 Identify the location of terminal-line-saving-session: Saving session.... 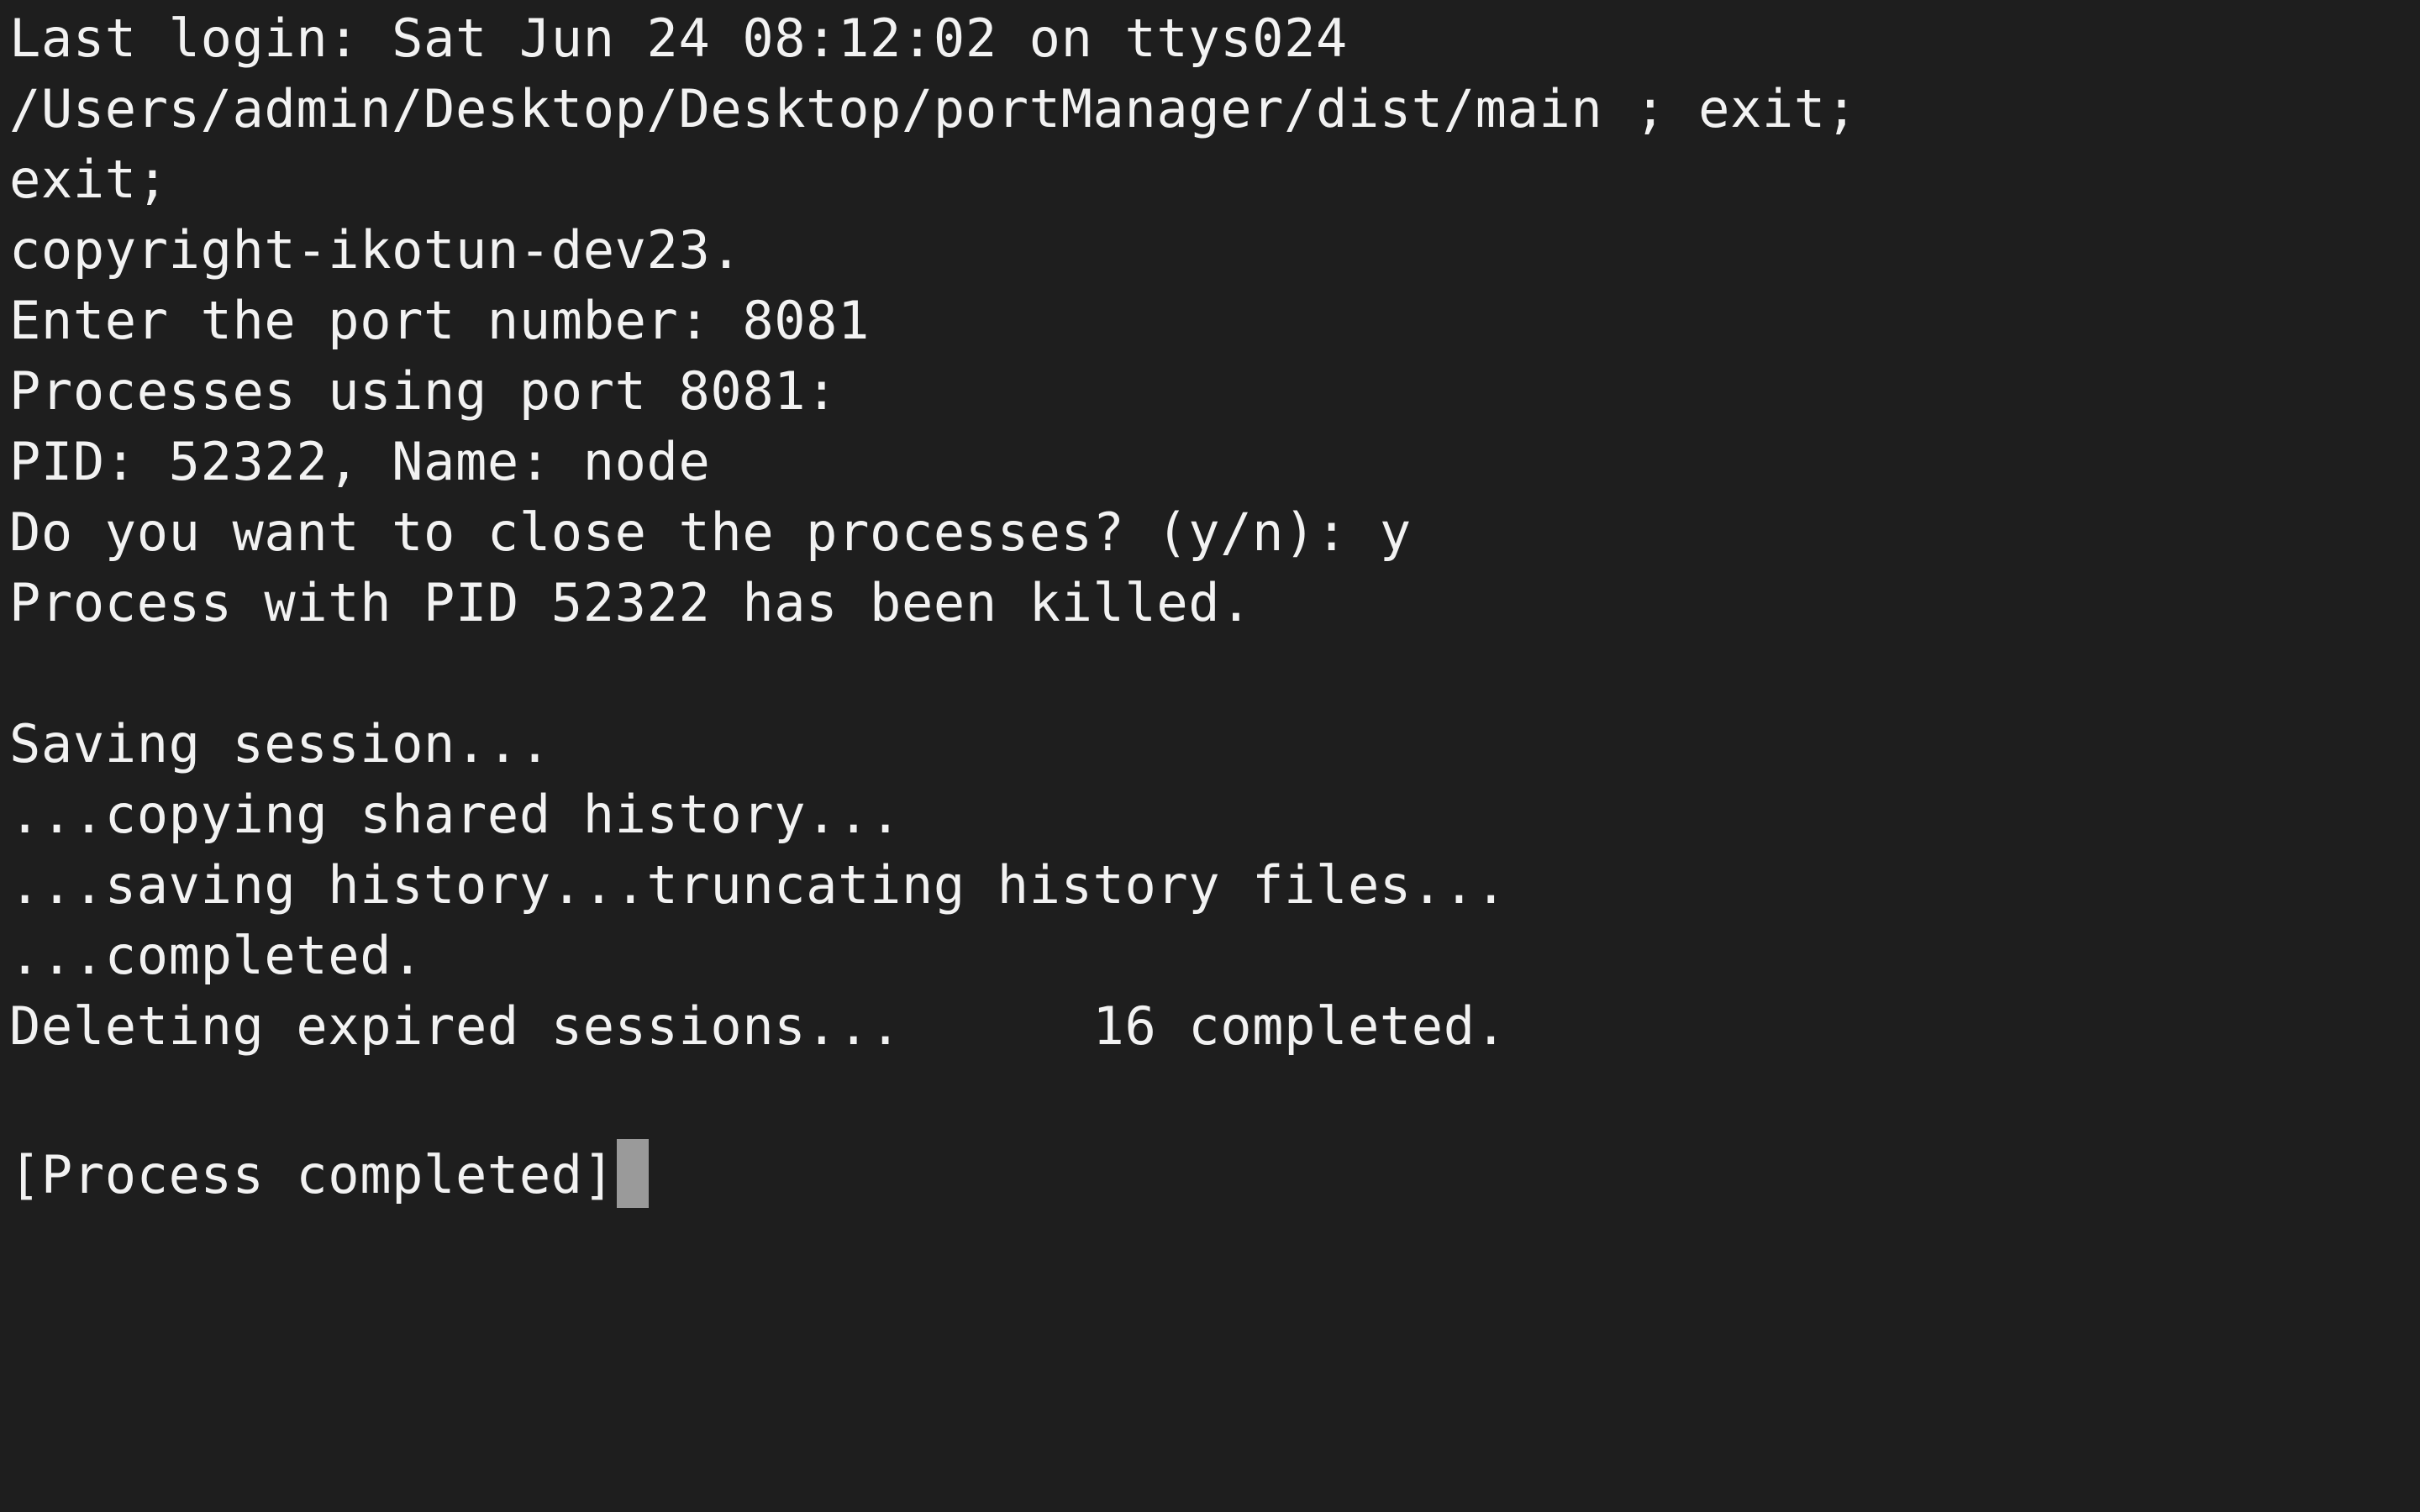
(280, 743).